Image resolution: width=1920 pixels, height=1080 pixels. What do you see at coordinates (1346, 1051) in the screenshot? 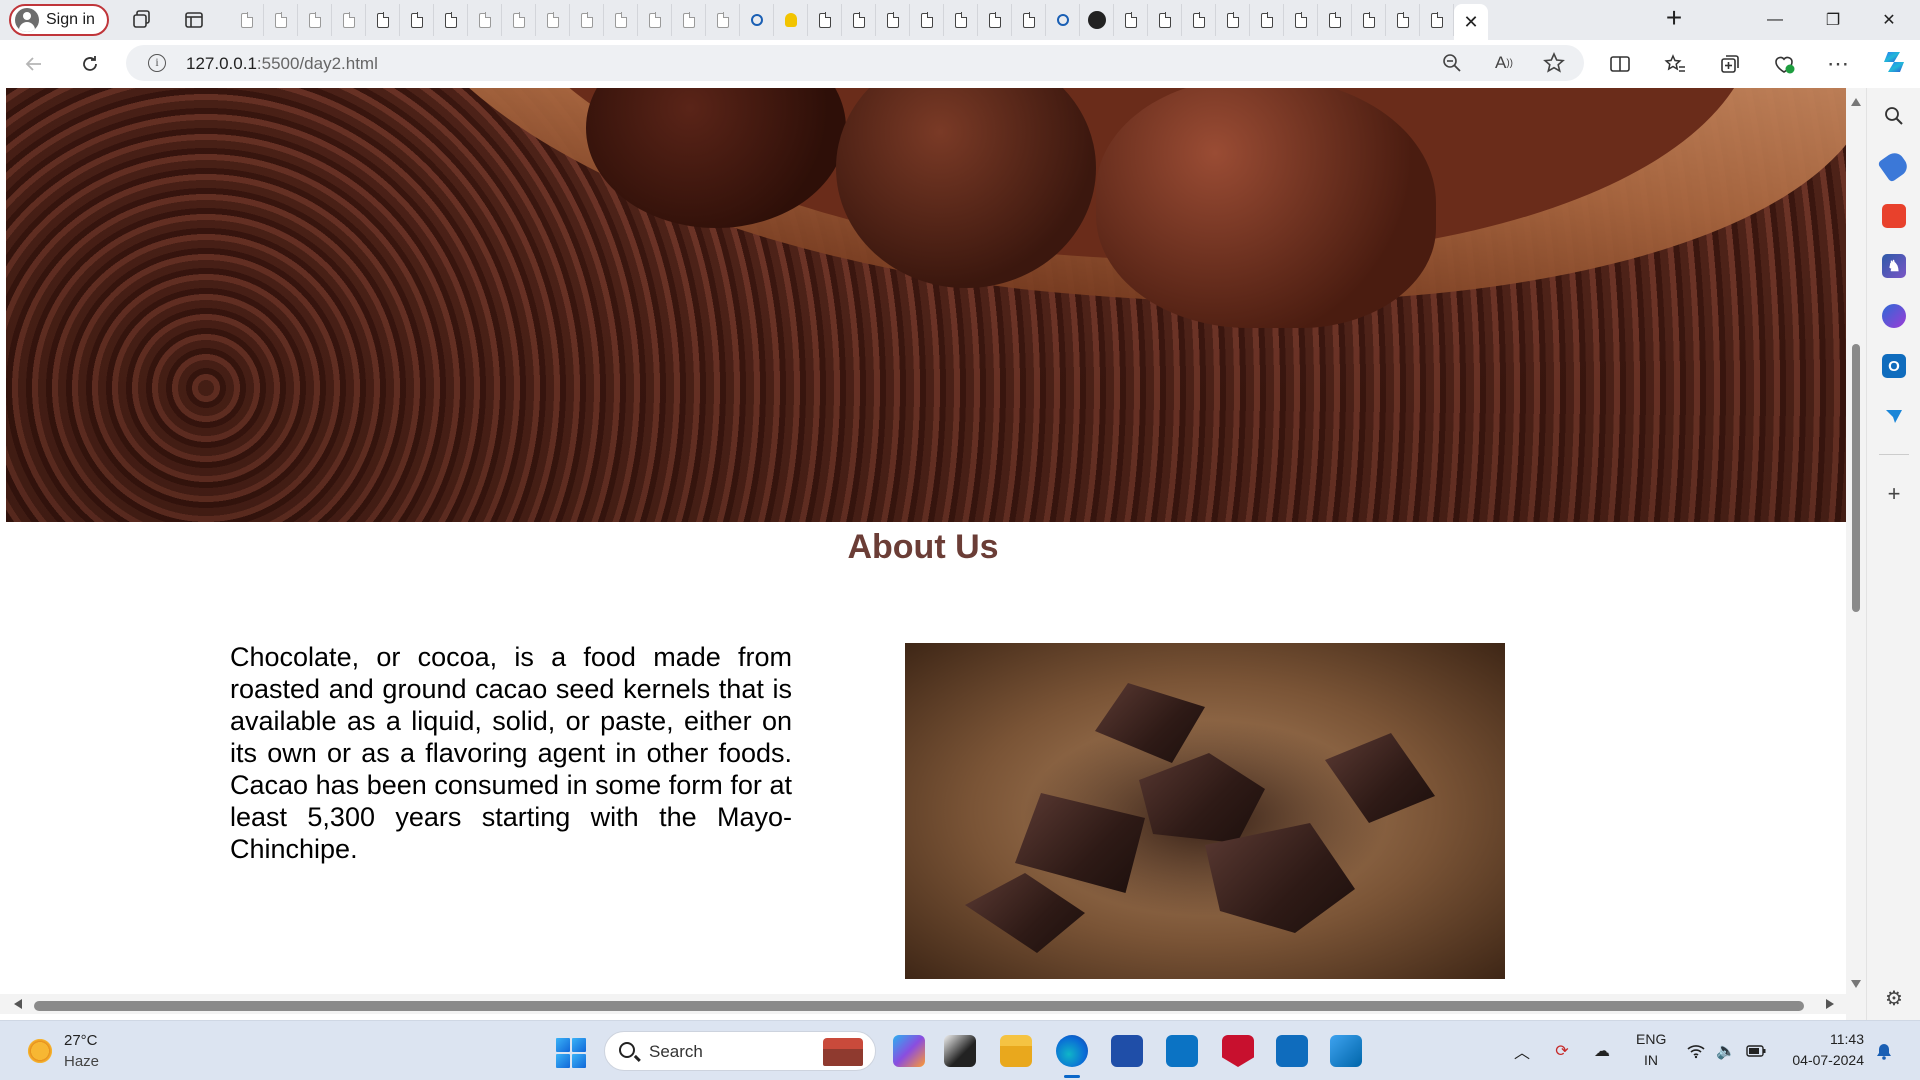
I see `vscode-icon` at bounding box center [1346, 1051].